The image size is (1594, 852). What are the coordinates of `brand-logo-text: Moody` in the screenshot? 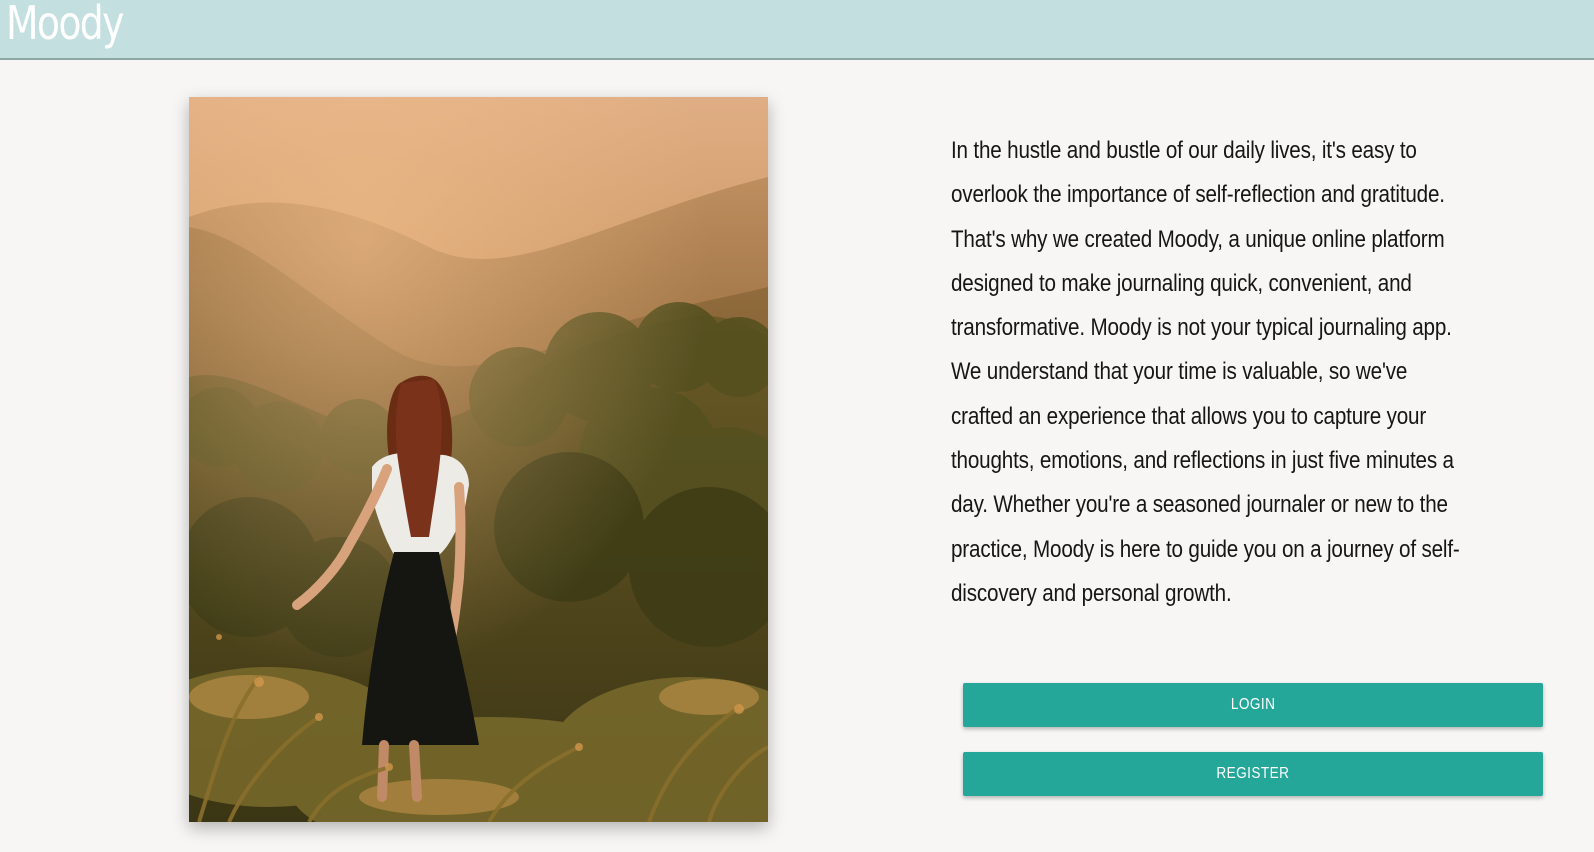 It's located at (65, 25).